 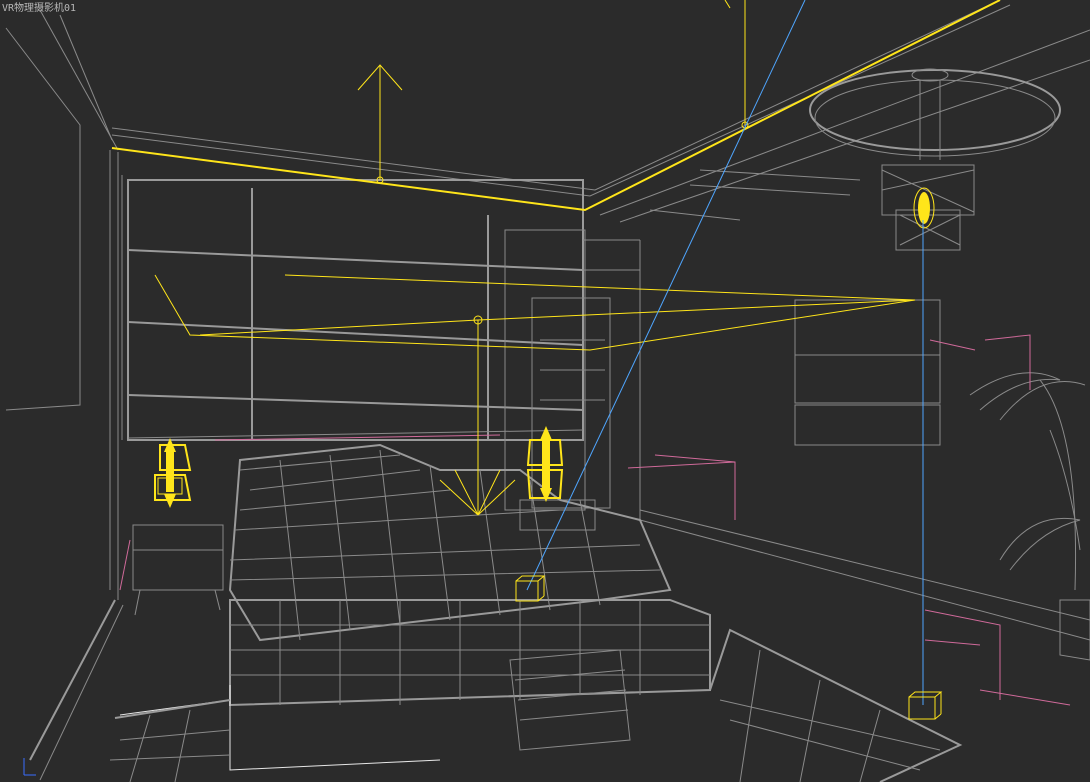 I want to click on camera-target-box-right, so click(x=925, y=705).